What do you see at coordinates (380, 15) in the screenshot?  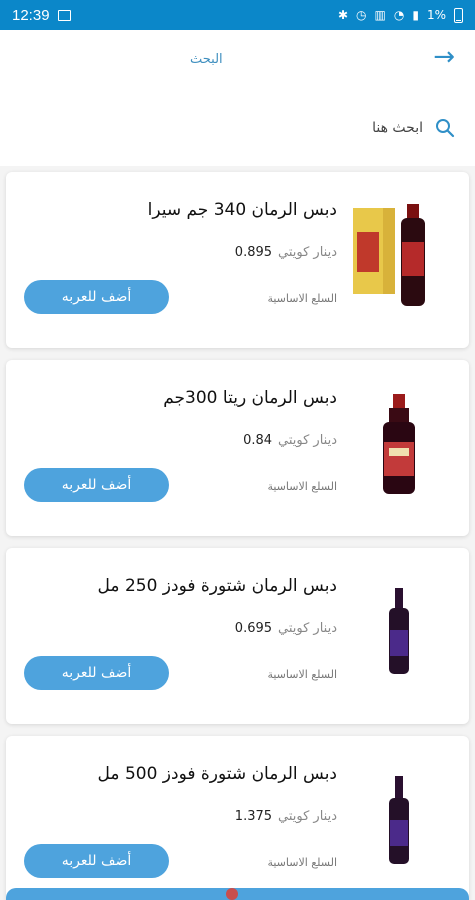 I see `vibrate-icon: ▥` at bounding box center [380, 15].